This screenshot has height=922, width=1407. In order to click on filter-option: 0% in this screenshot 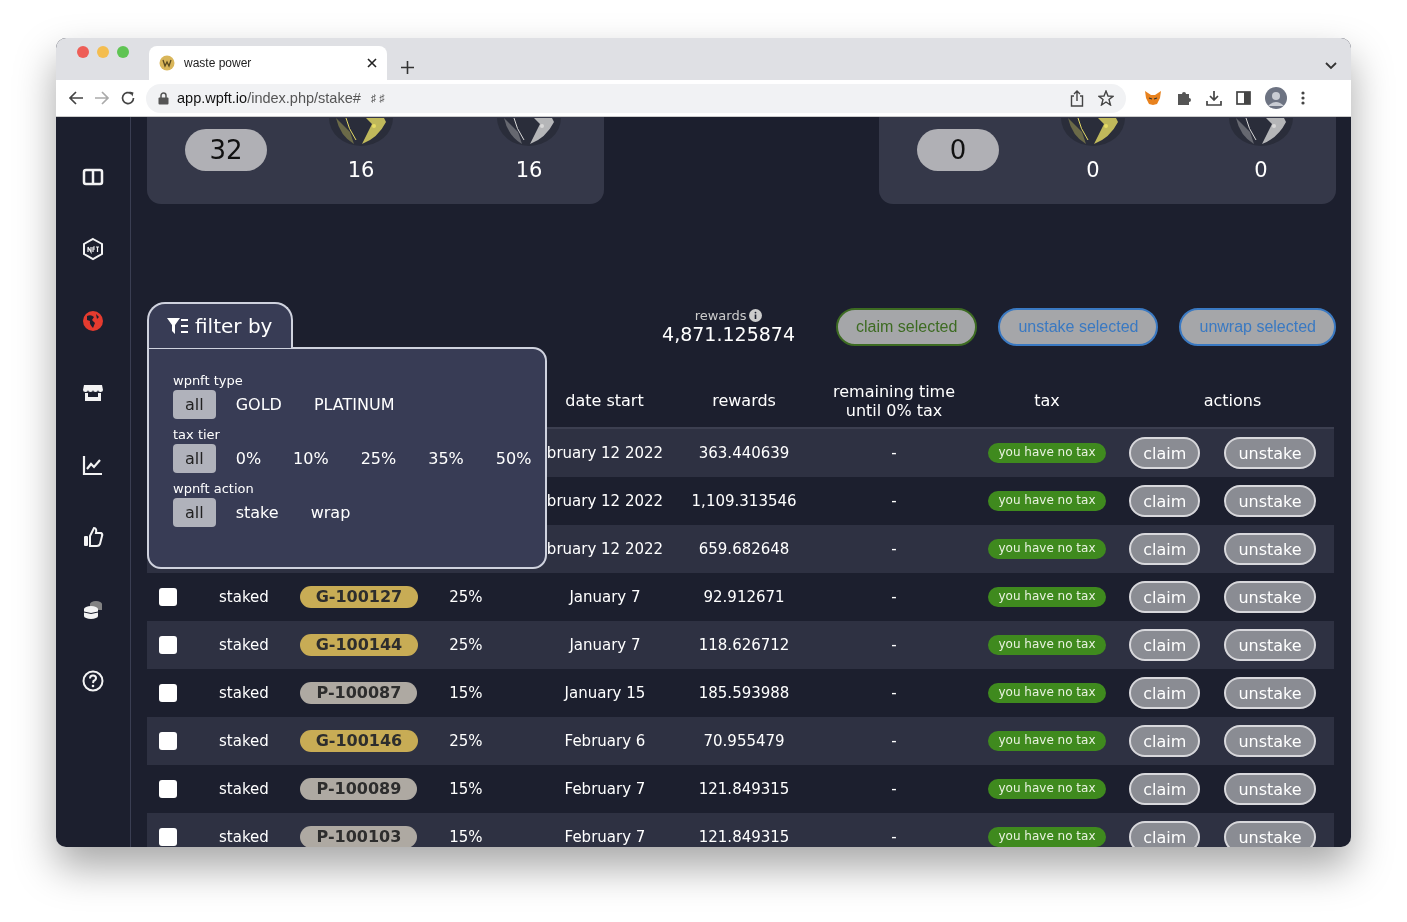, I will do `click(248, 458)`.